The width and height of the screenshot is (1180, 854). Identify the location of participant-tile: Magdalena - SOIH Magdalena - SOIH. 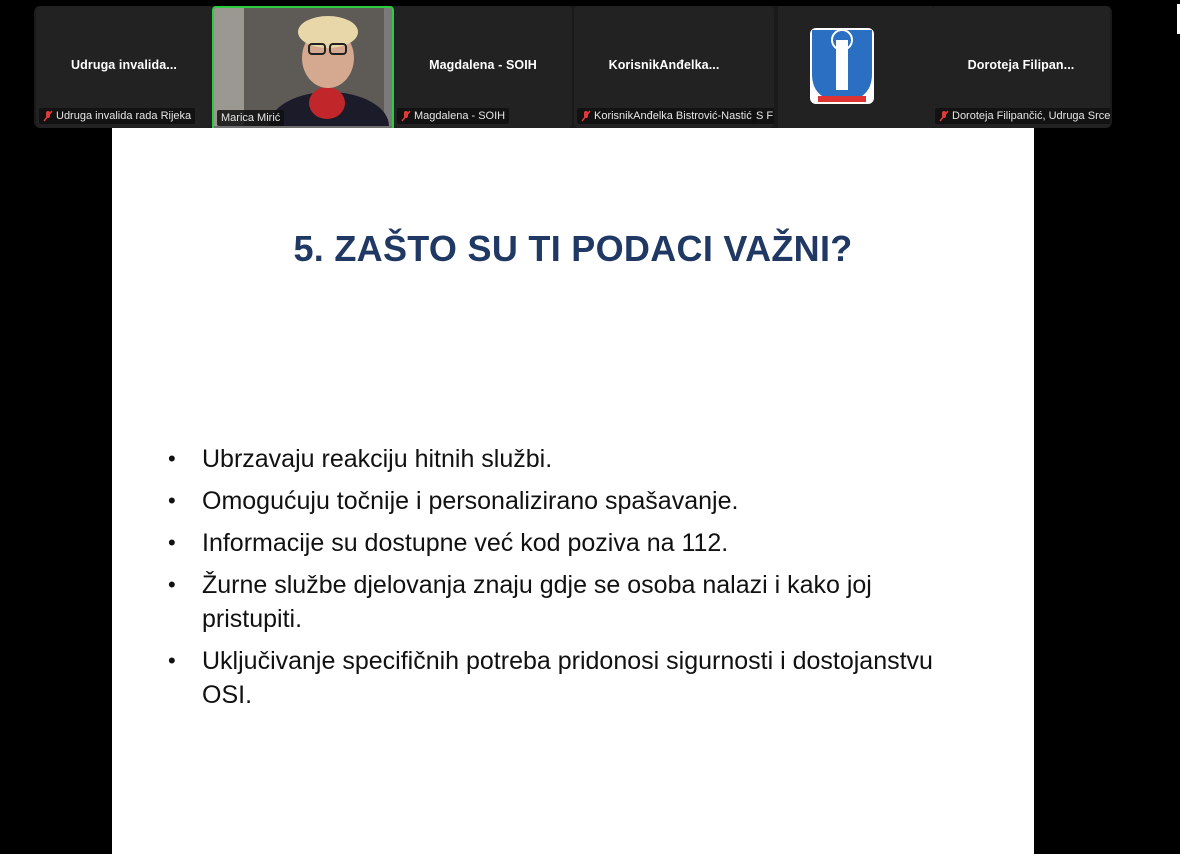
(483, 67).